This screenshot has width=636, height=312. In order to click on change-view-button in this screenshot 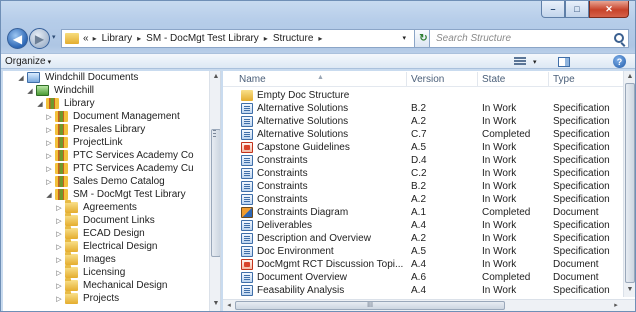, I will do `click(521, 61)`.